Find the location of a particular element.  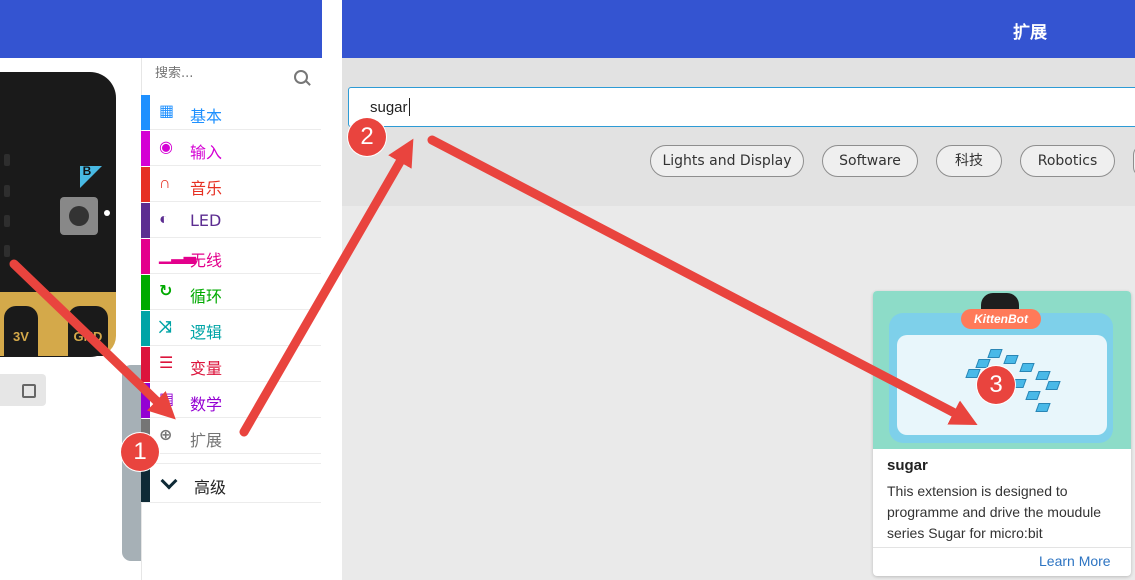

signal-bars-icon: ▁▂▃ is located at coordinates (177, 255).